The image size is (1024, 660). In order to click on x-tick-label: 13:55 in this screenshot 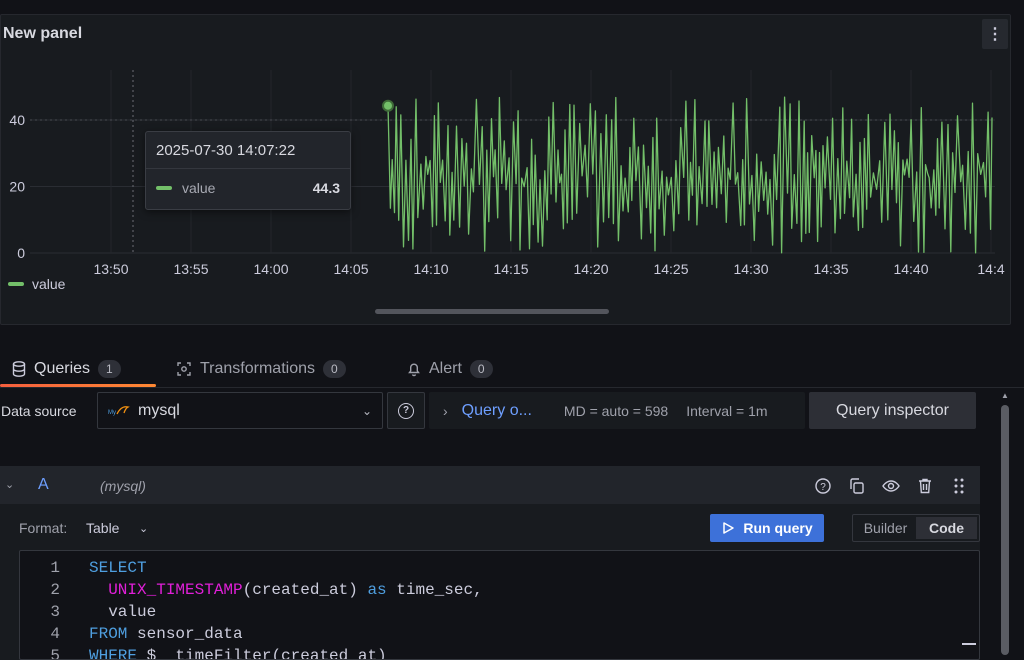, I will do `click(190, 269)`.